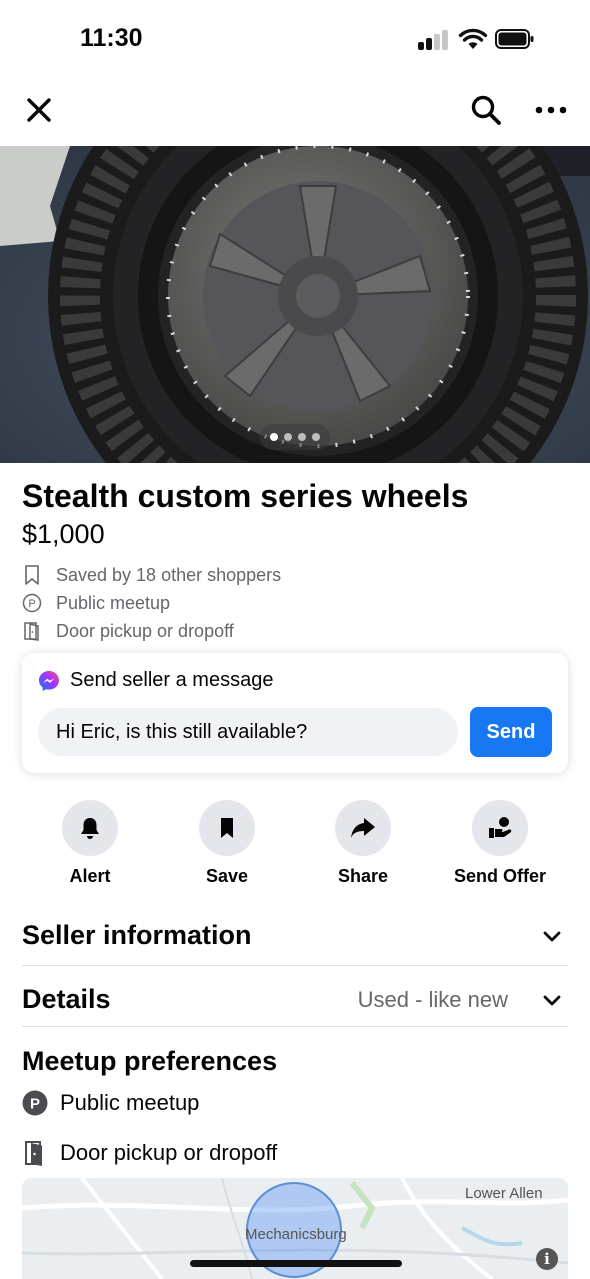  Describe the element at coordinates (150, 1061) in the screenshot. I see `meetup-preferences-title: Meetup preferences` at that location.